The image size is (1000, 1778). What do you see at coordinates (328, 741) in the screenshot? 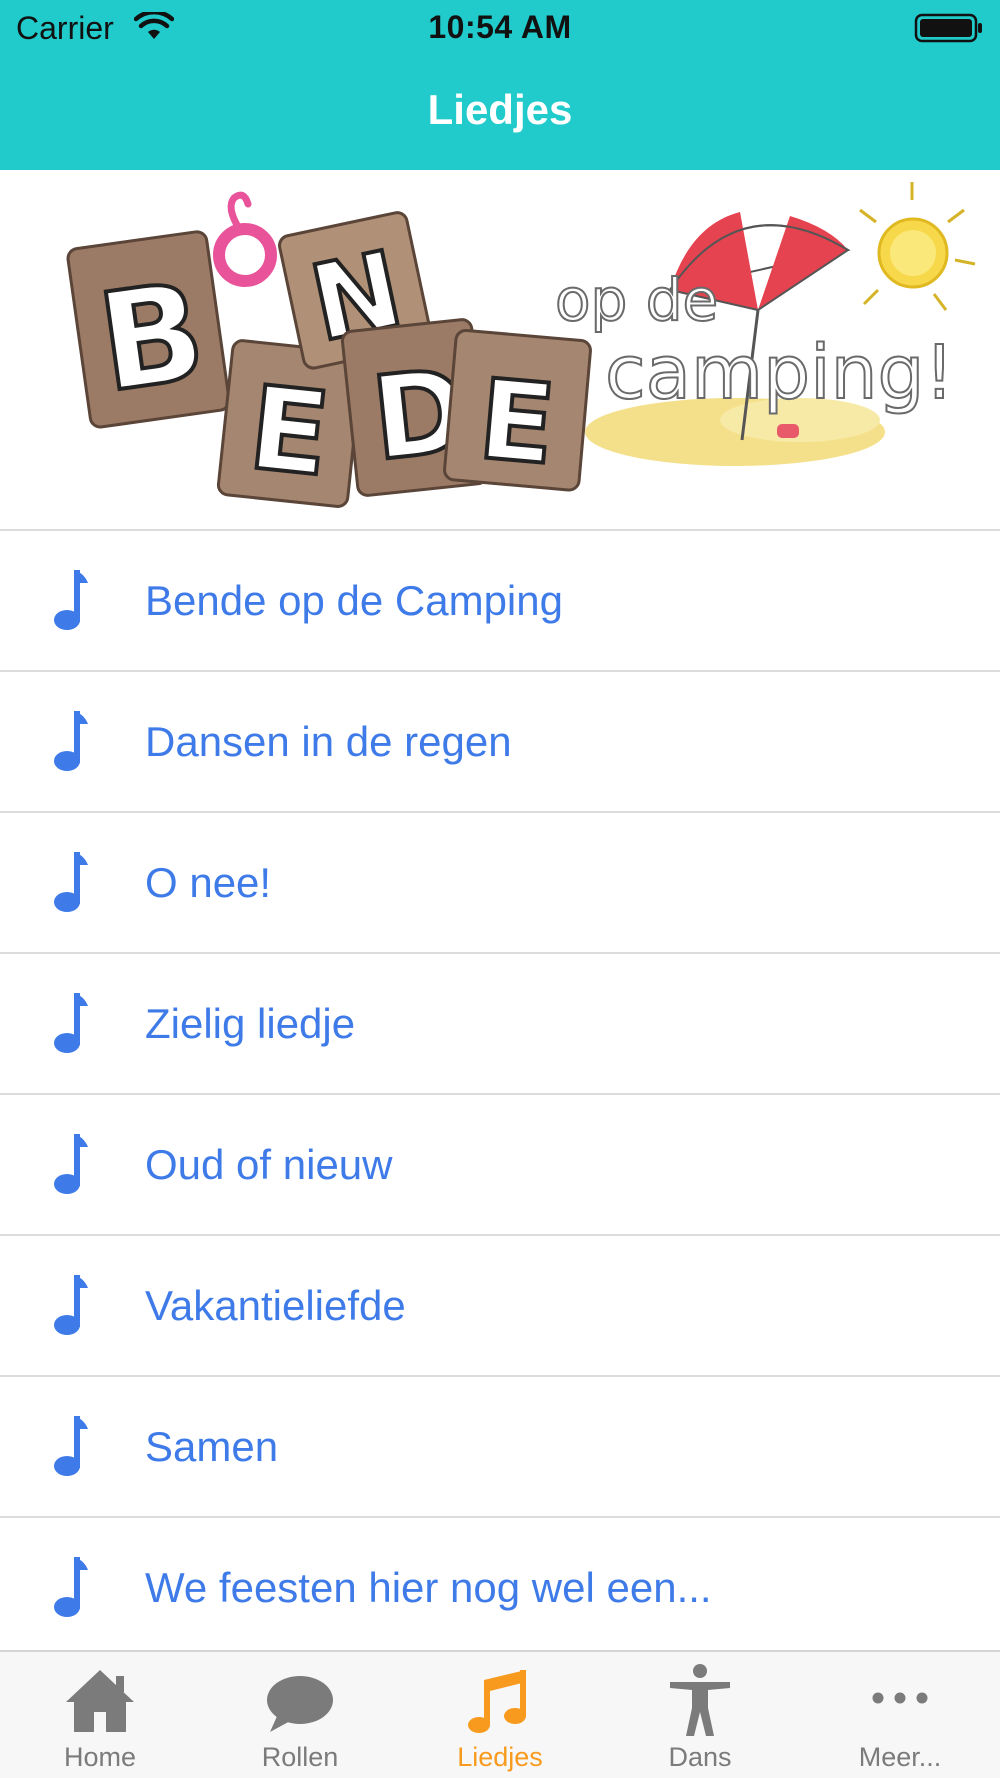
I see `song-title: Dansen in de regen` at bounding box center [328, 741].